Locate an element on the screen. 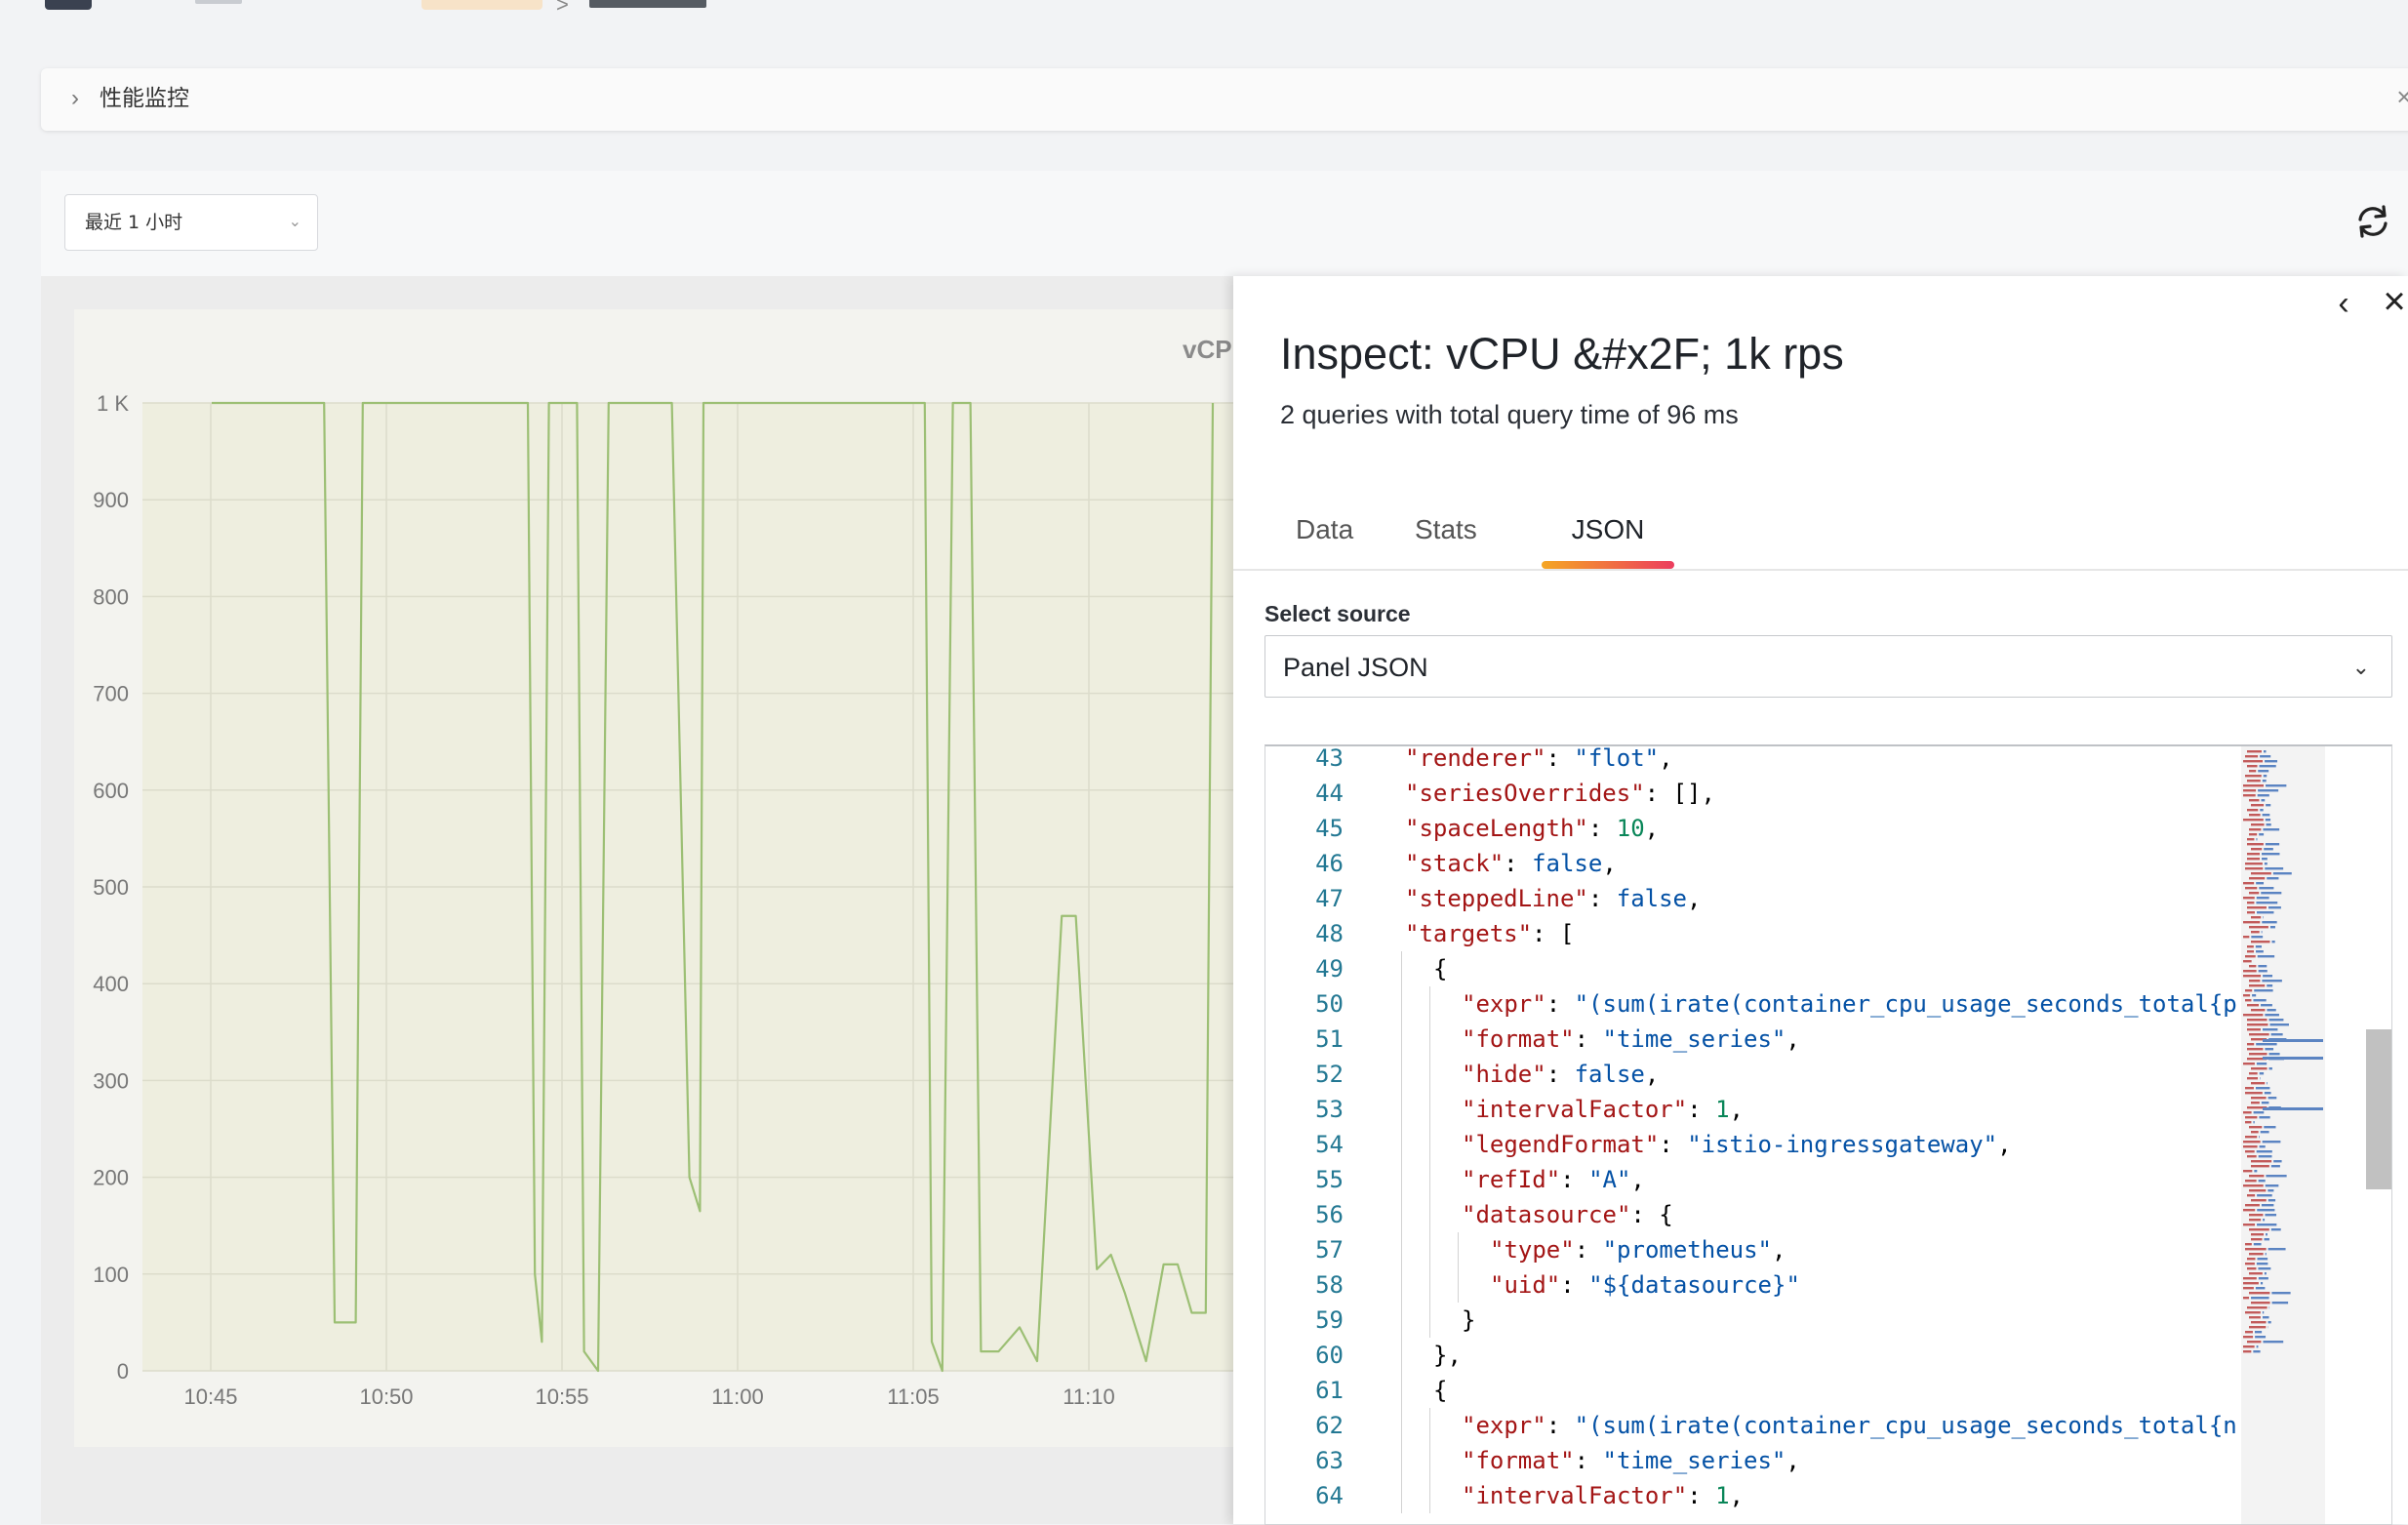  code-line: { is located at coordinates (1869, 968).